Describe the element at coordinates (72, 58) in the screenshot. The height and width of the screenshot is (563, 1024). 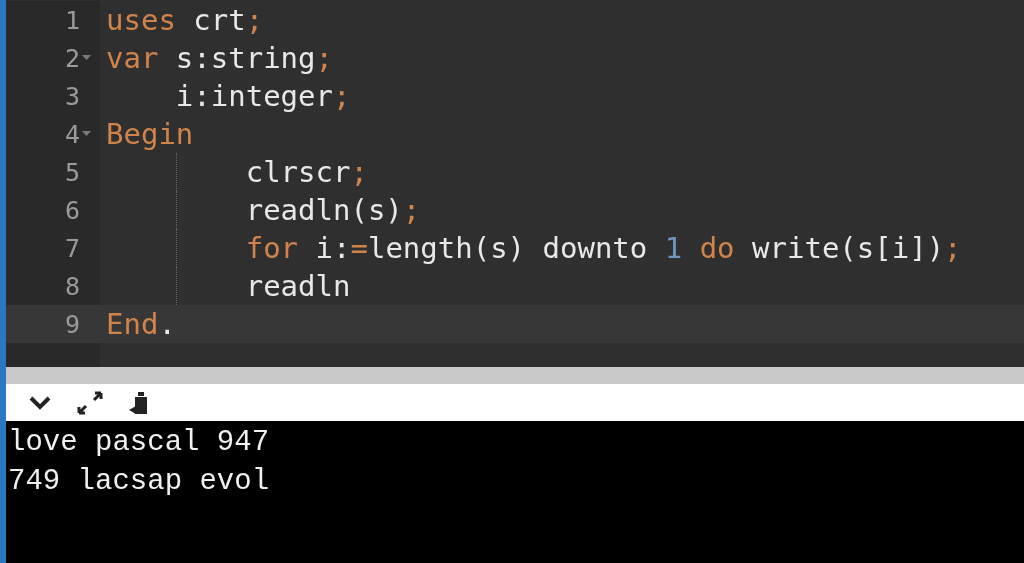
I see `line-number: 2` at that location.